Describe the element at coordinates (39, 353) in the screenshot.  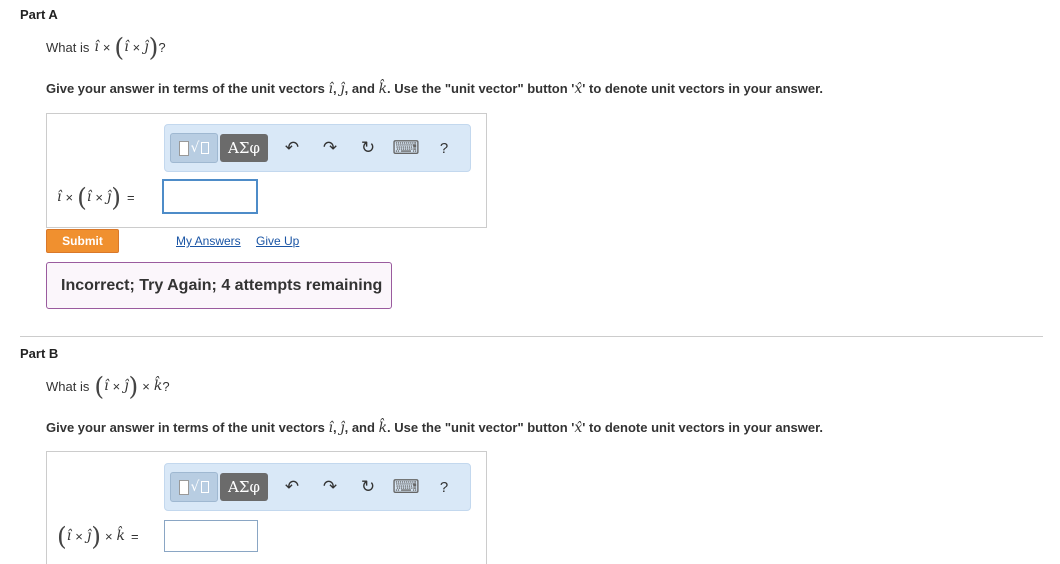
I see `part-b-title: Part B` at that location.